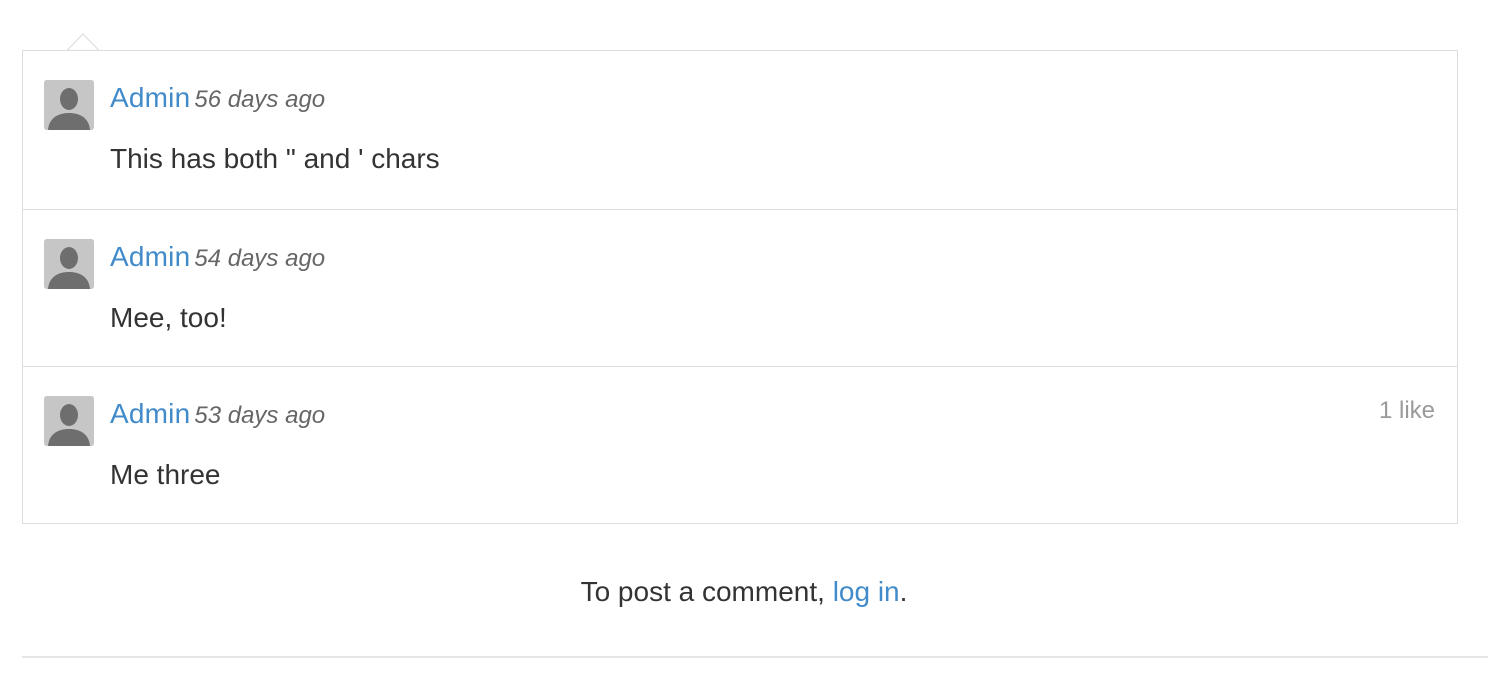 The height and width of the screenshot is (678, 1488). I want to click on comment-timestamp: 53 days ago, so click(260, 415).